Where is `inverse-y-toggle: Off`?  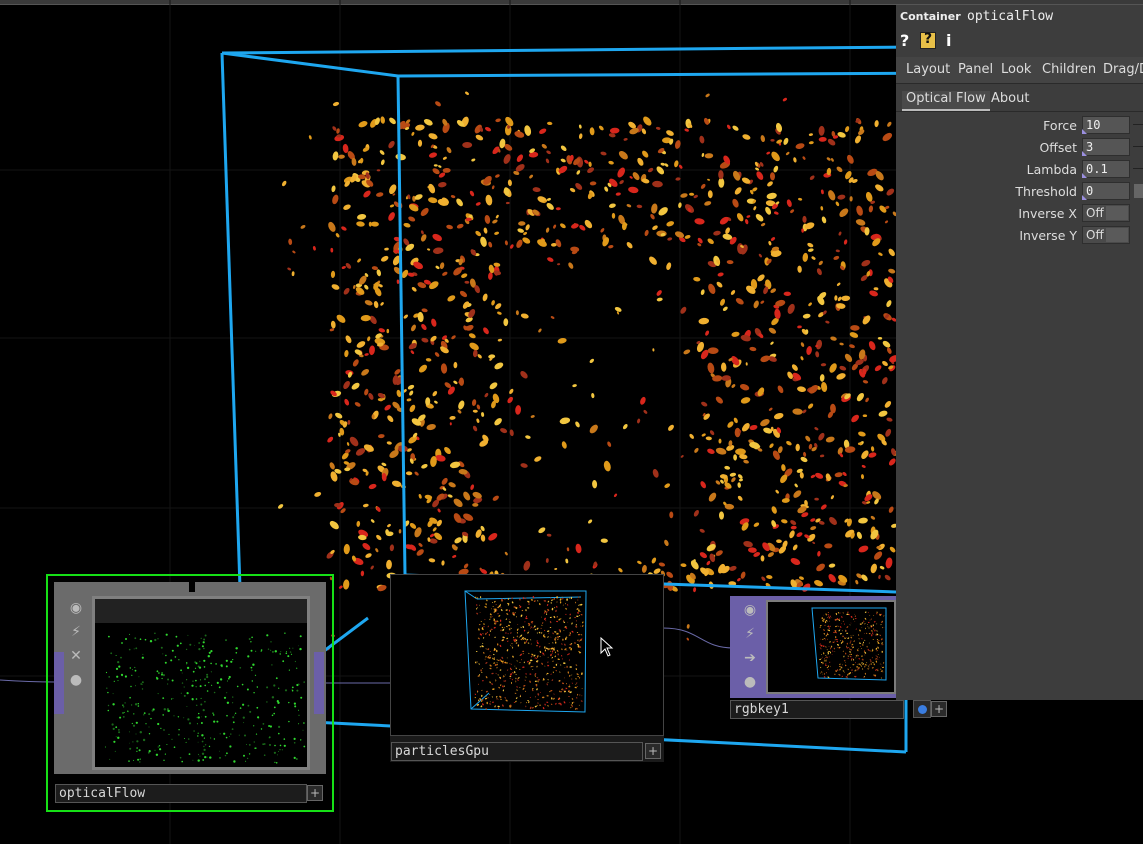 inverse-y-toggle: Off is located at coordinates (1106, 235).